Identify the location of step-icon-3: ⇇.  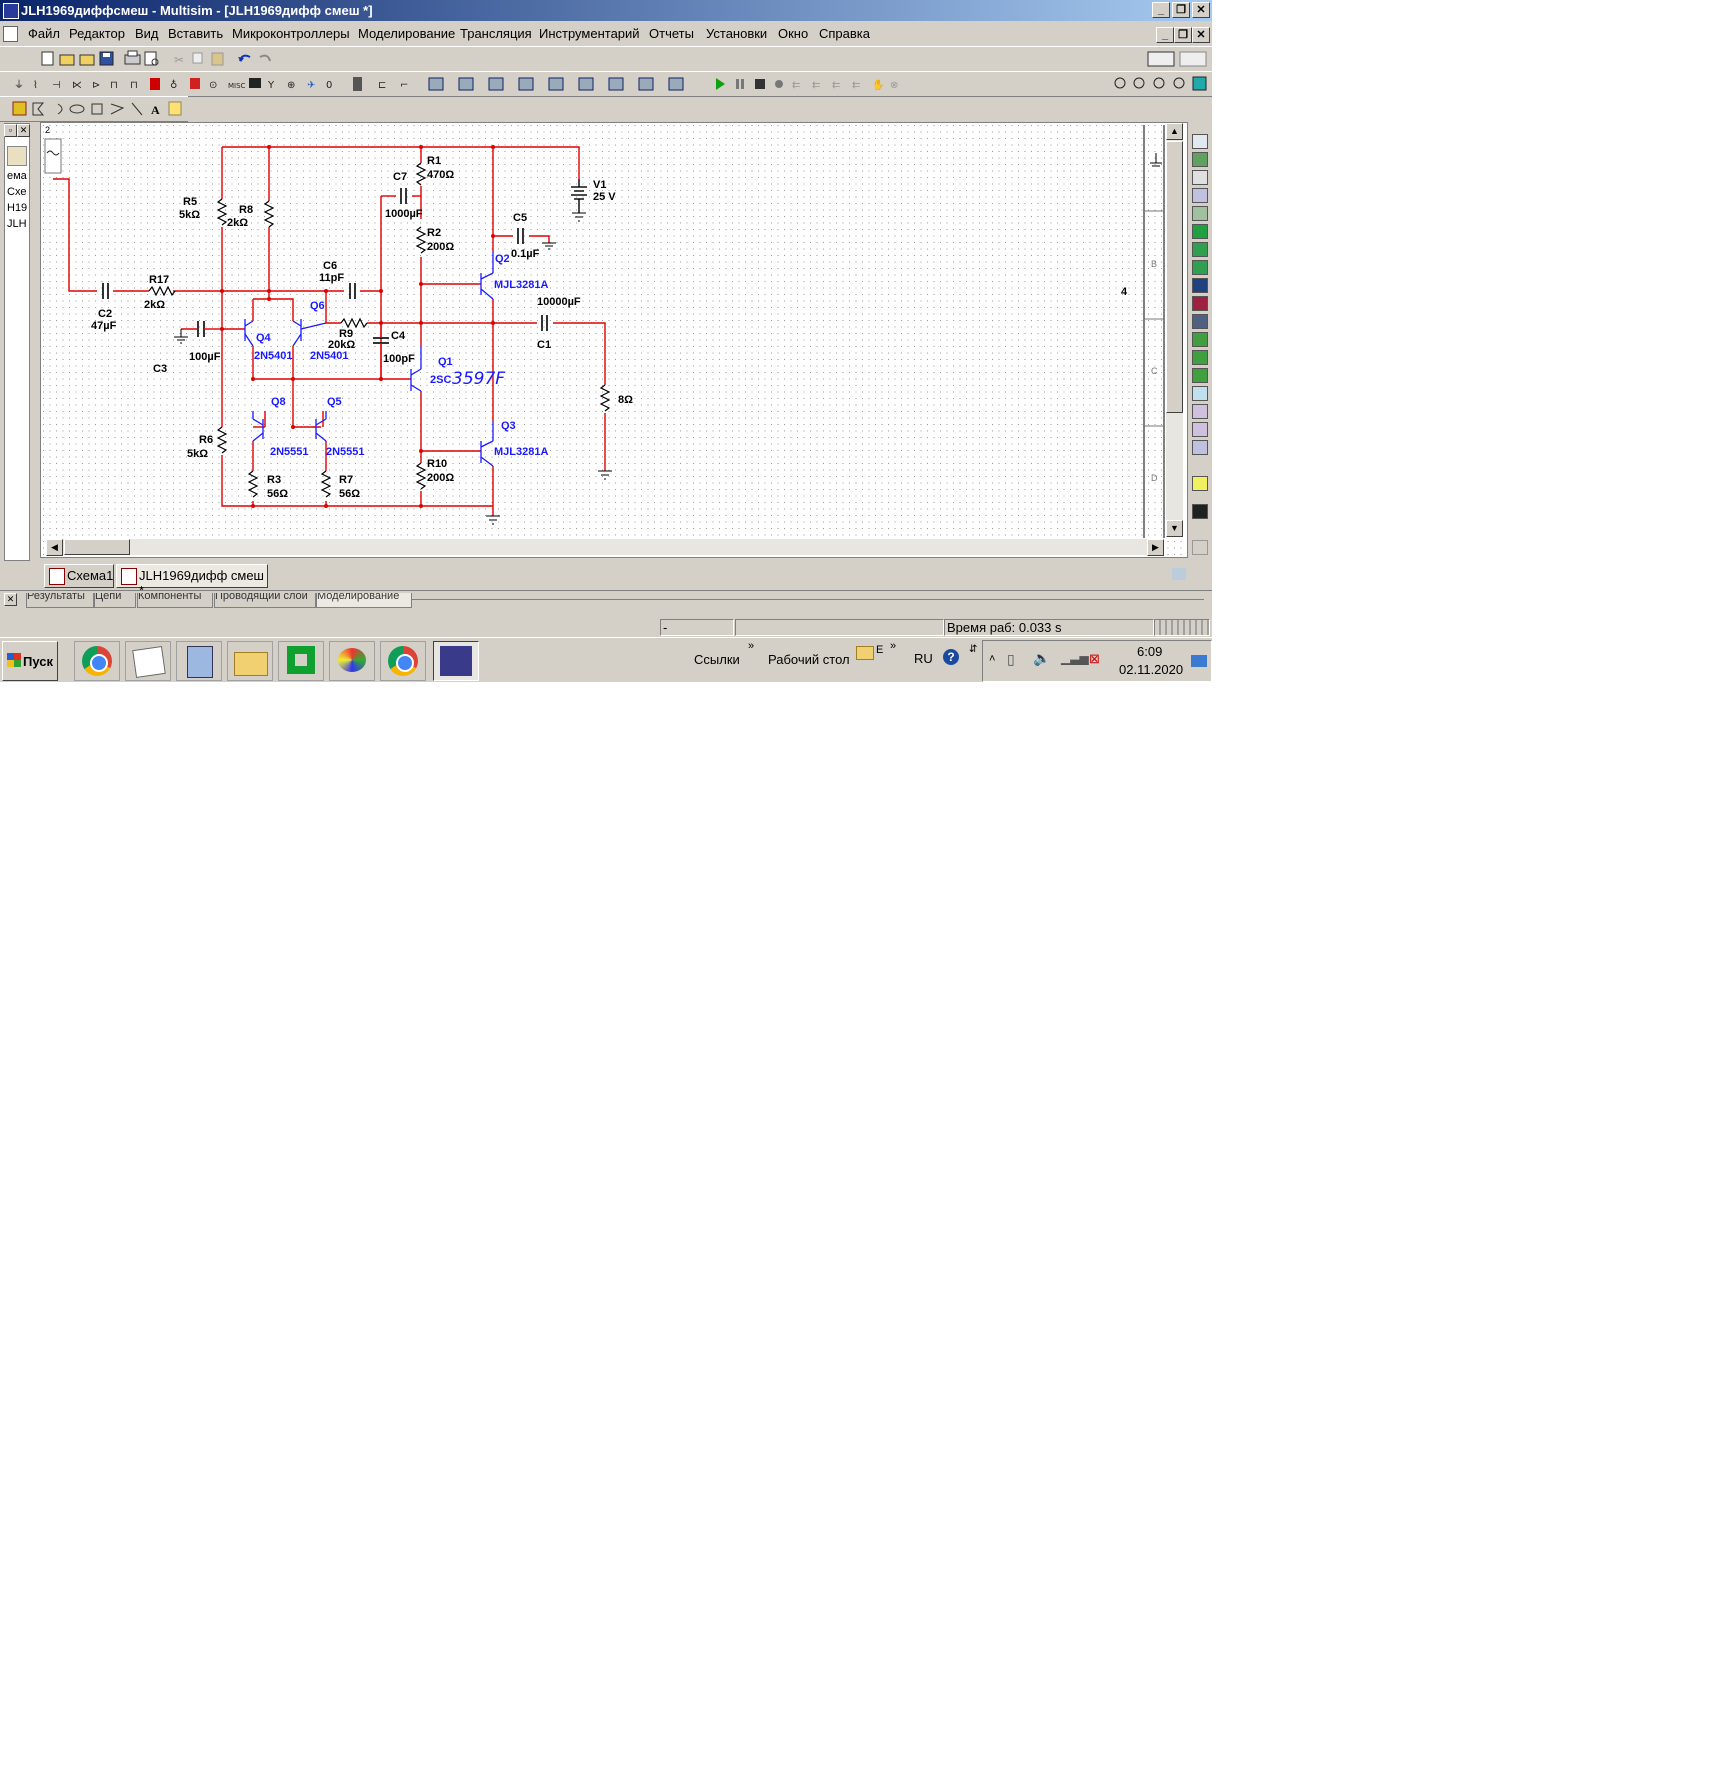
(836, 85).